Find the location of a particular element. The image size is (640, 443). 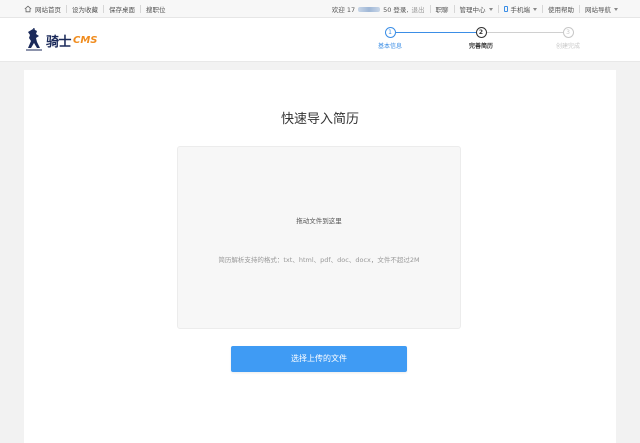

site-nav-label: 网站导航 is located at coordinates (598, 10).